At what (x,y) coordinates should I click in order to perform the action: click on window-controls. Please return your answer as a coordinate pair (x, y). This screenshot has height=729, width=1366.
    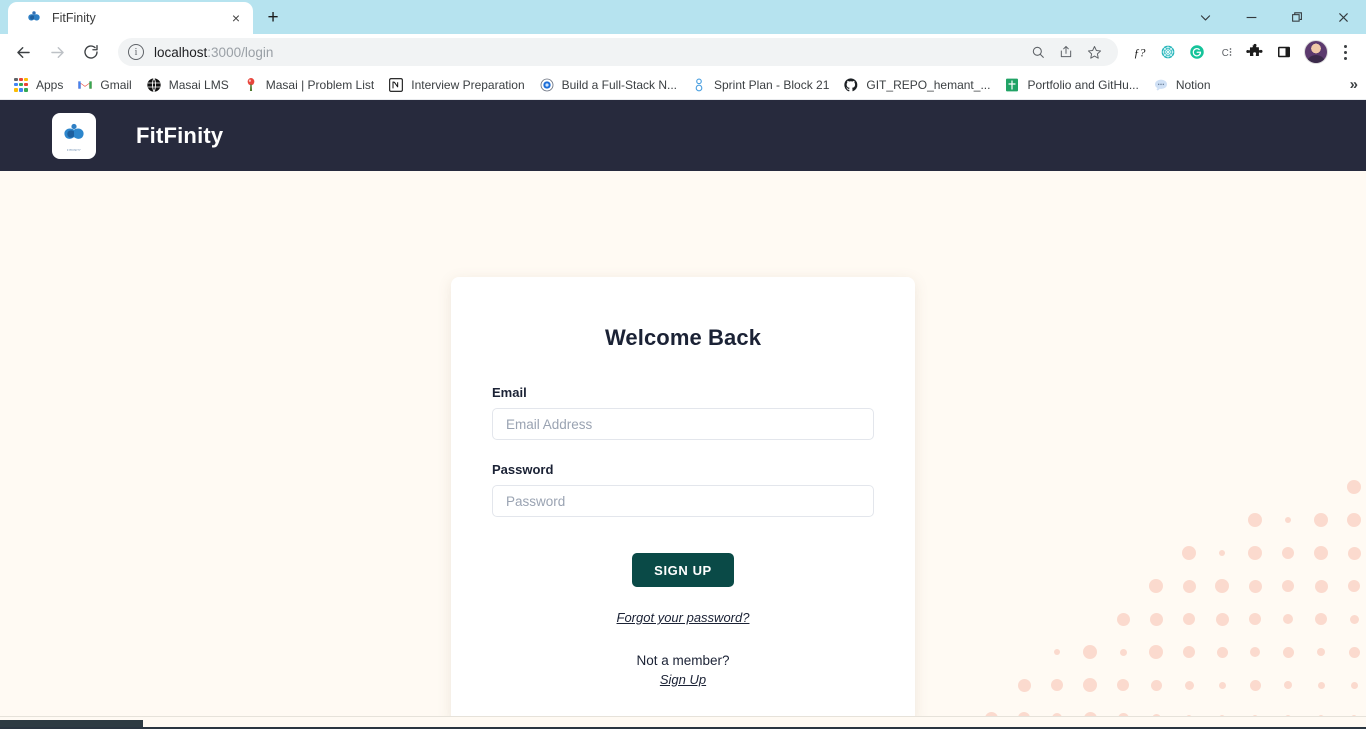
    Looking at the image, I should click on (1274, 17).